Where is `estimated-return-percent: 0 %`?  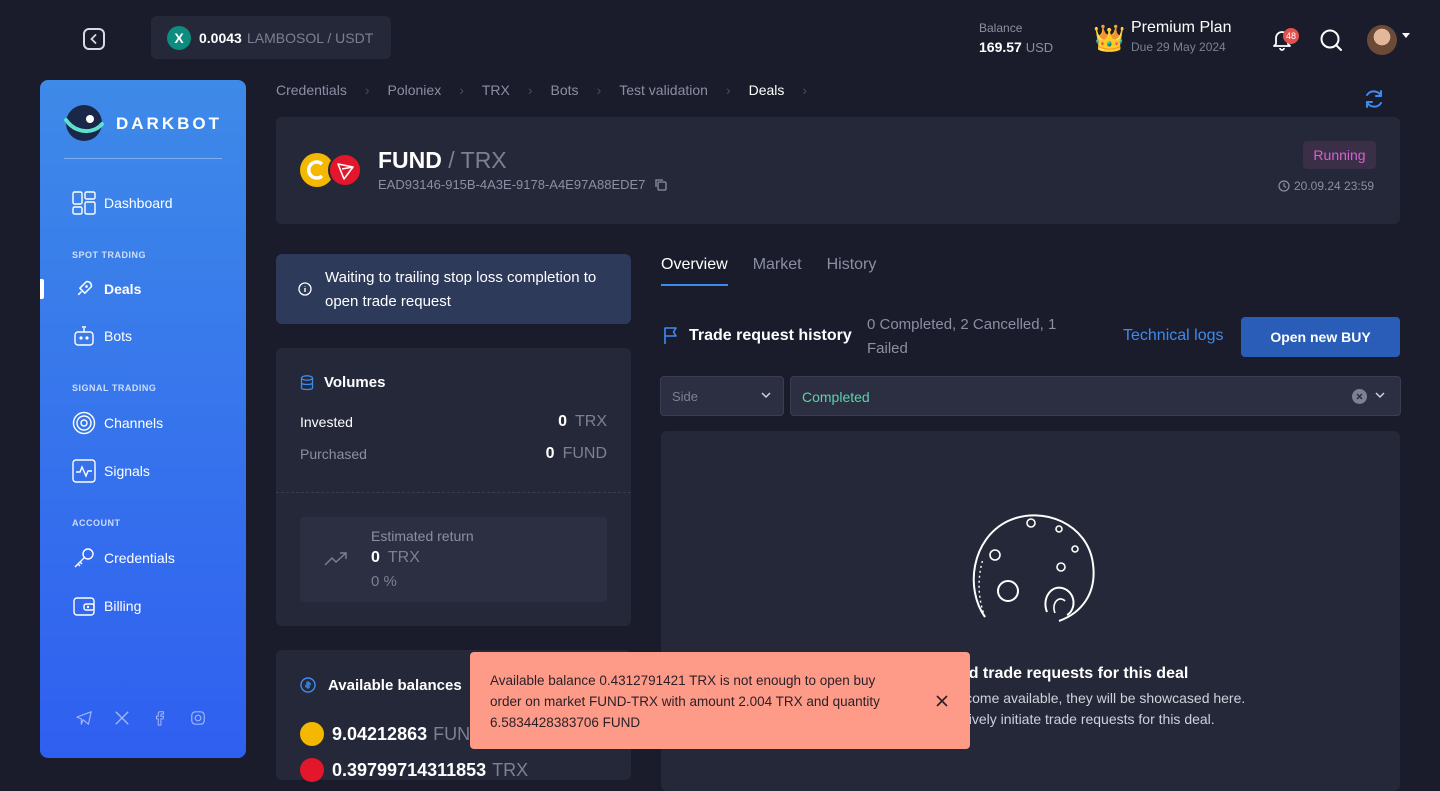
estimated-return-percent: 0 % is located at coordinates (384, 581).